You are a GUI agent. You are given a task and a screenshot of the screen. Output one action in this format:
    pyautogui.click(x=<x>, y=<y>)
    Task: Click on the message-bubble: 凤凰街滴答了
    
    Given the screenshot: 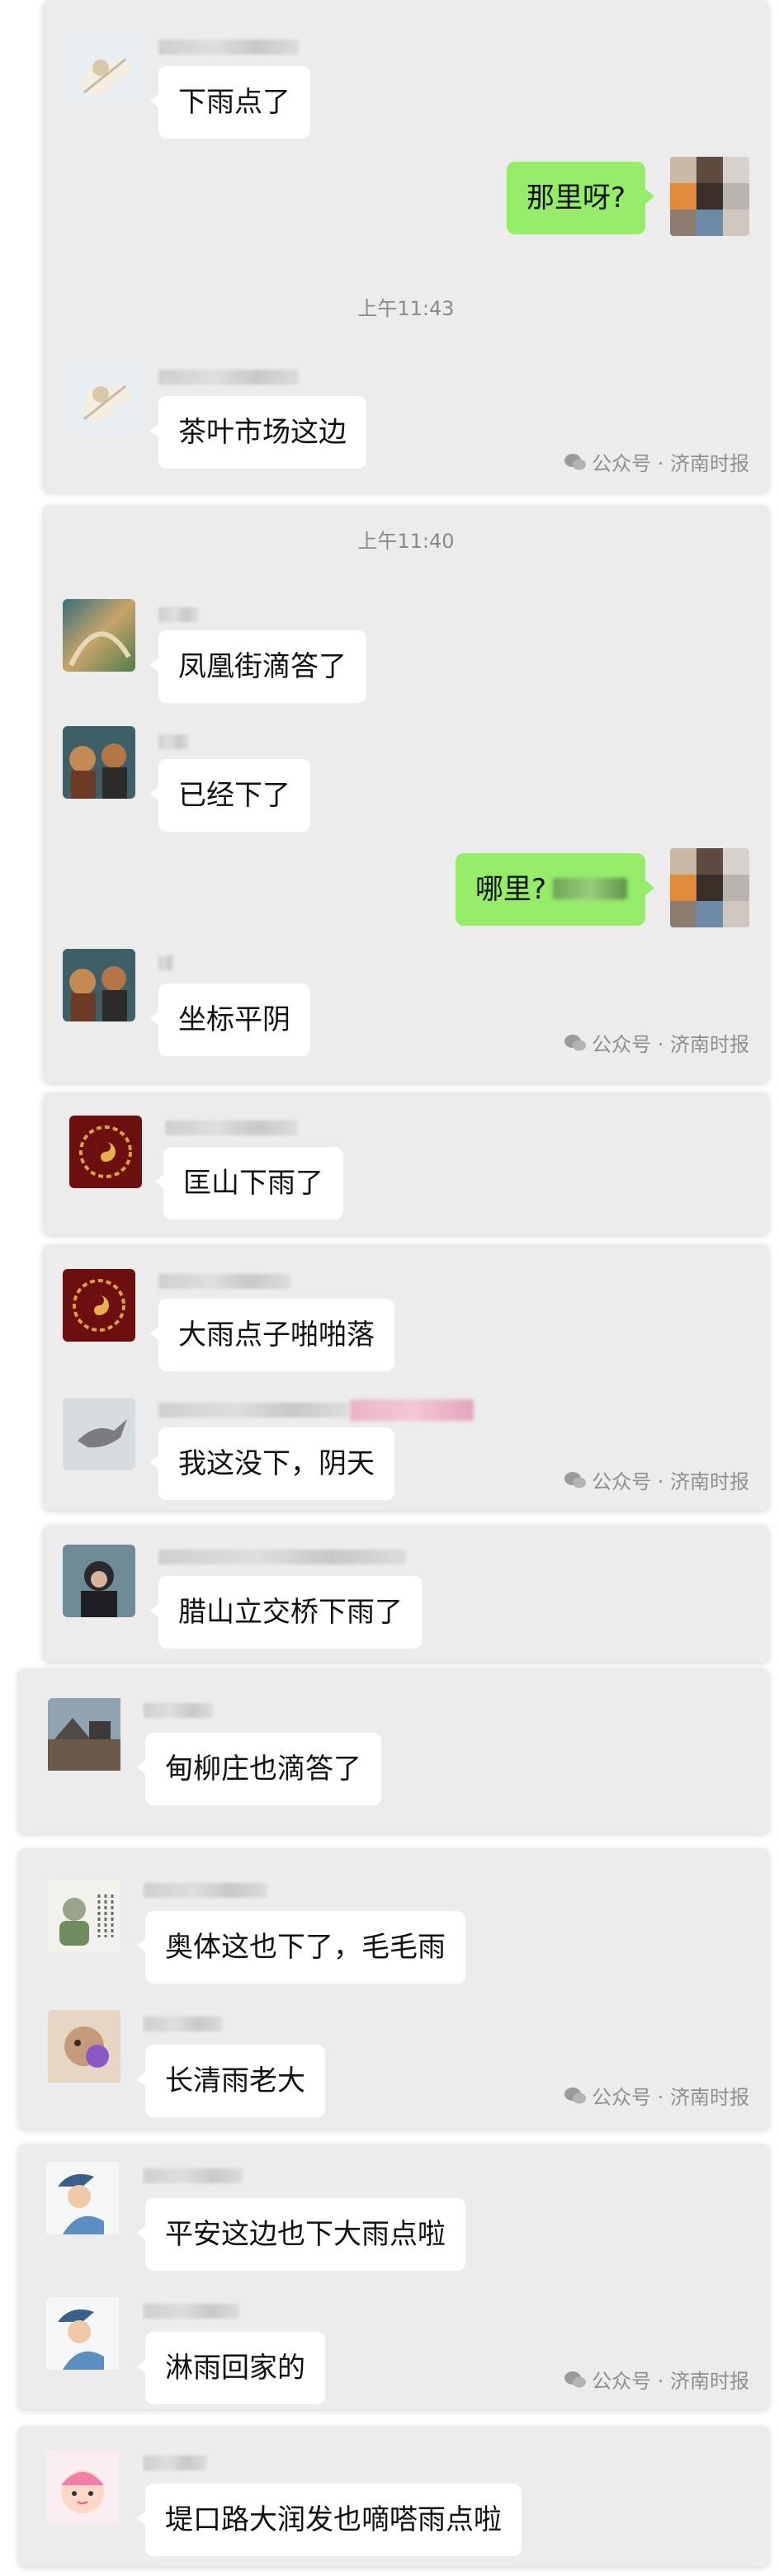 What is the action you would take?
    pyautogui.click(x=258, y=666)
    